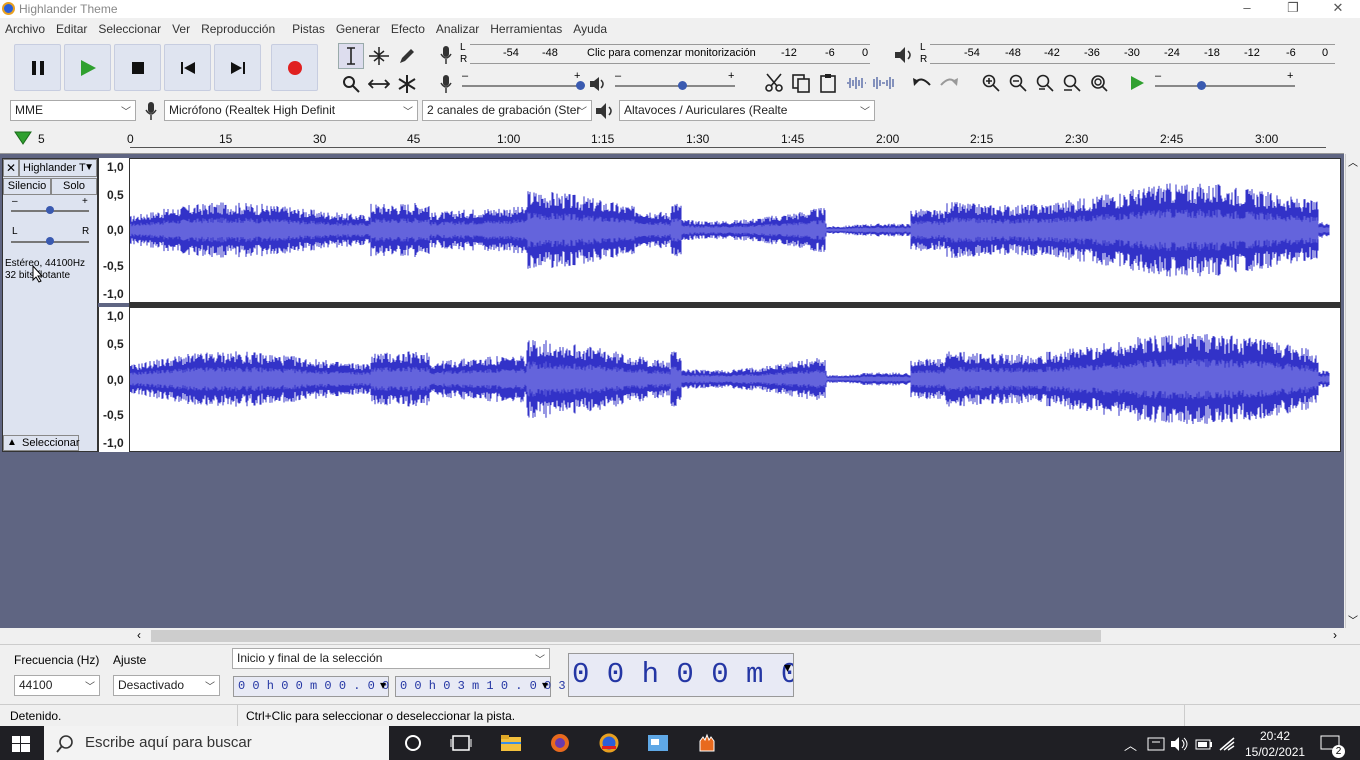 The height and width of the screenshot is (760, 1360). Describe the element at coordinates (675, 81) in the screenshot. I see `output-volume-slider: – +` at that location.